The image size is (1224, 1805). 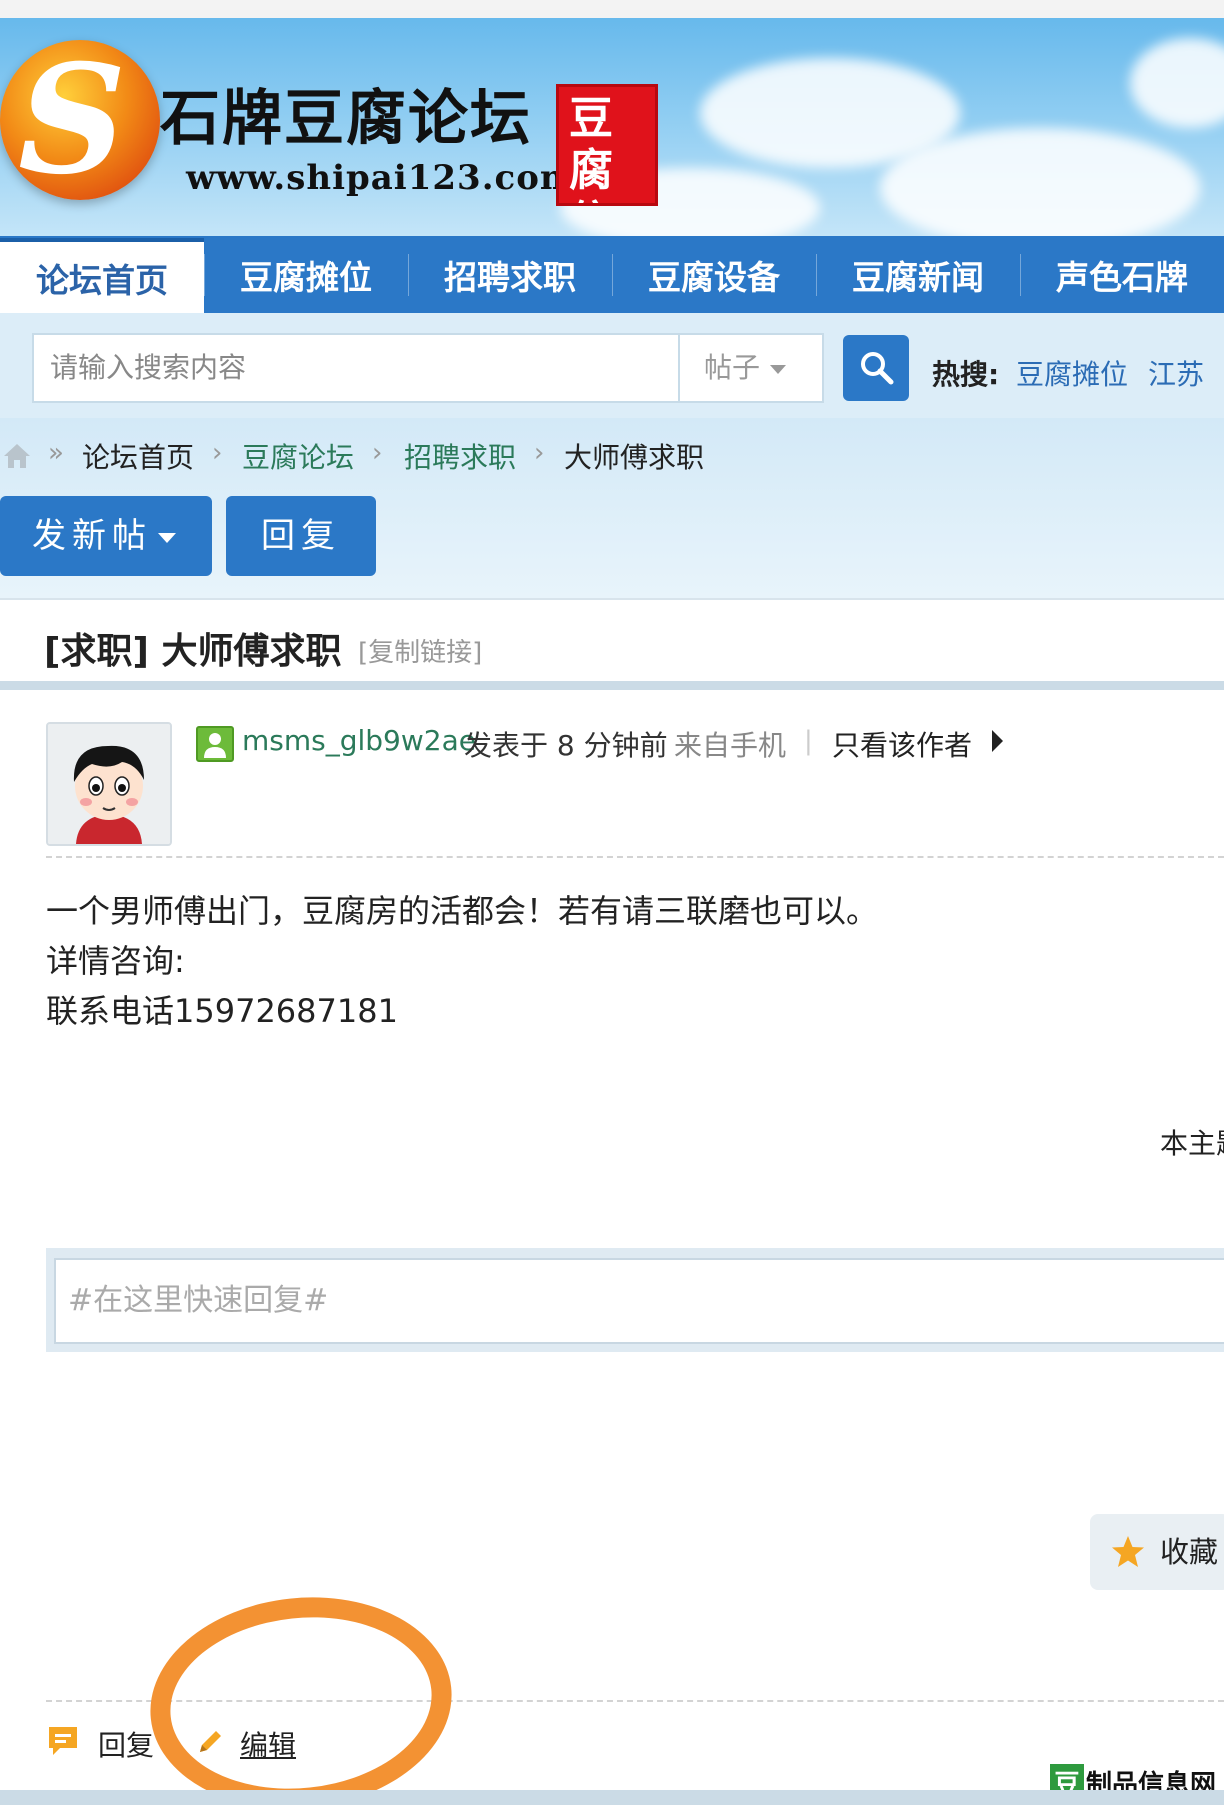 I want to click on home-icon, so click(x=17, y=456).